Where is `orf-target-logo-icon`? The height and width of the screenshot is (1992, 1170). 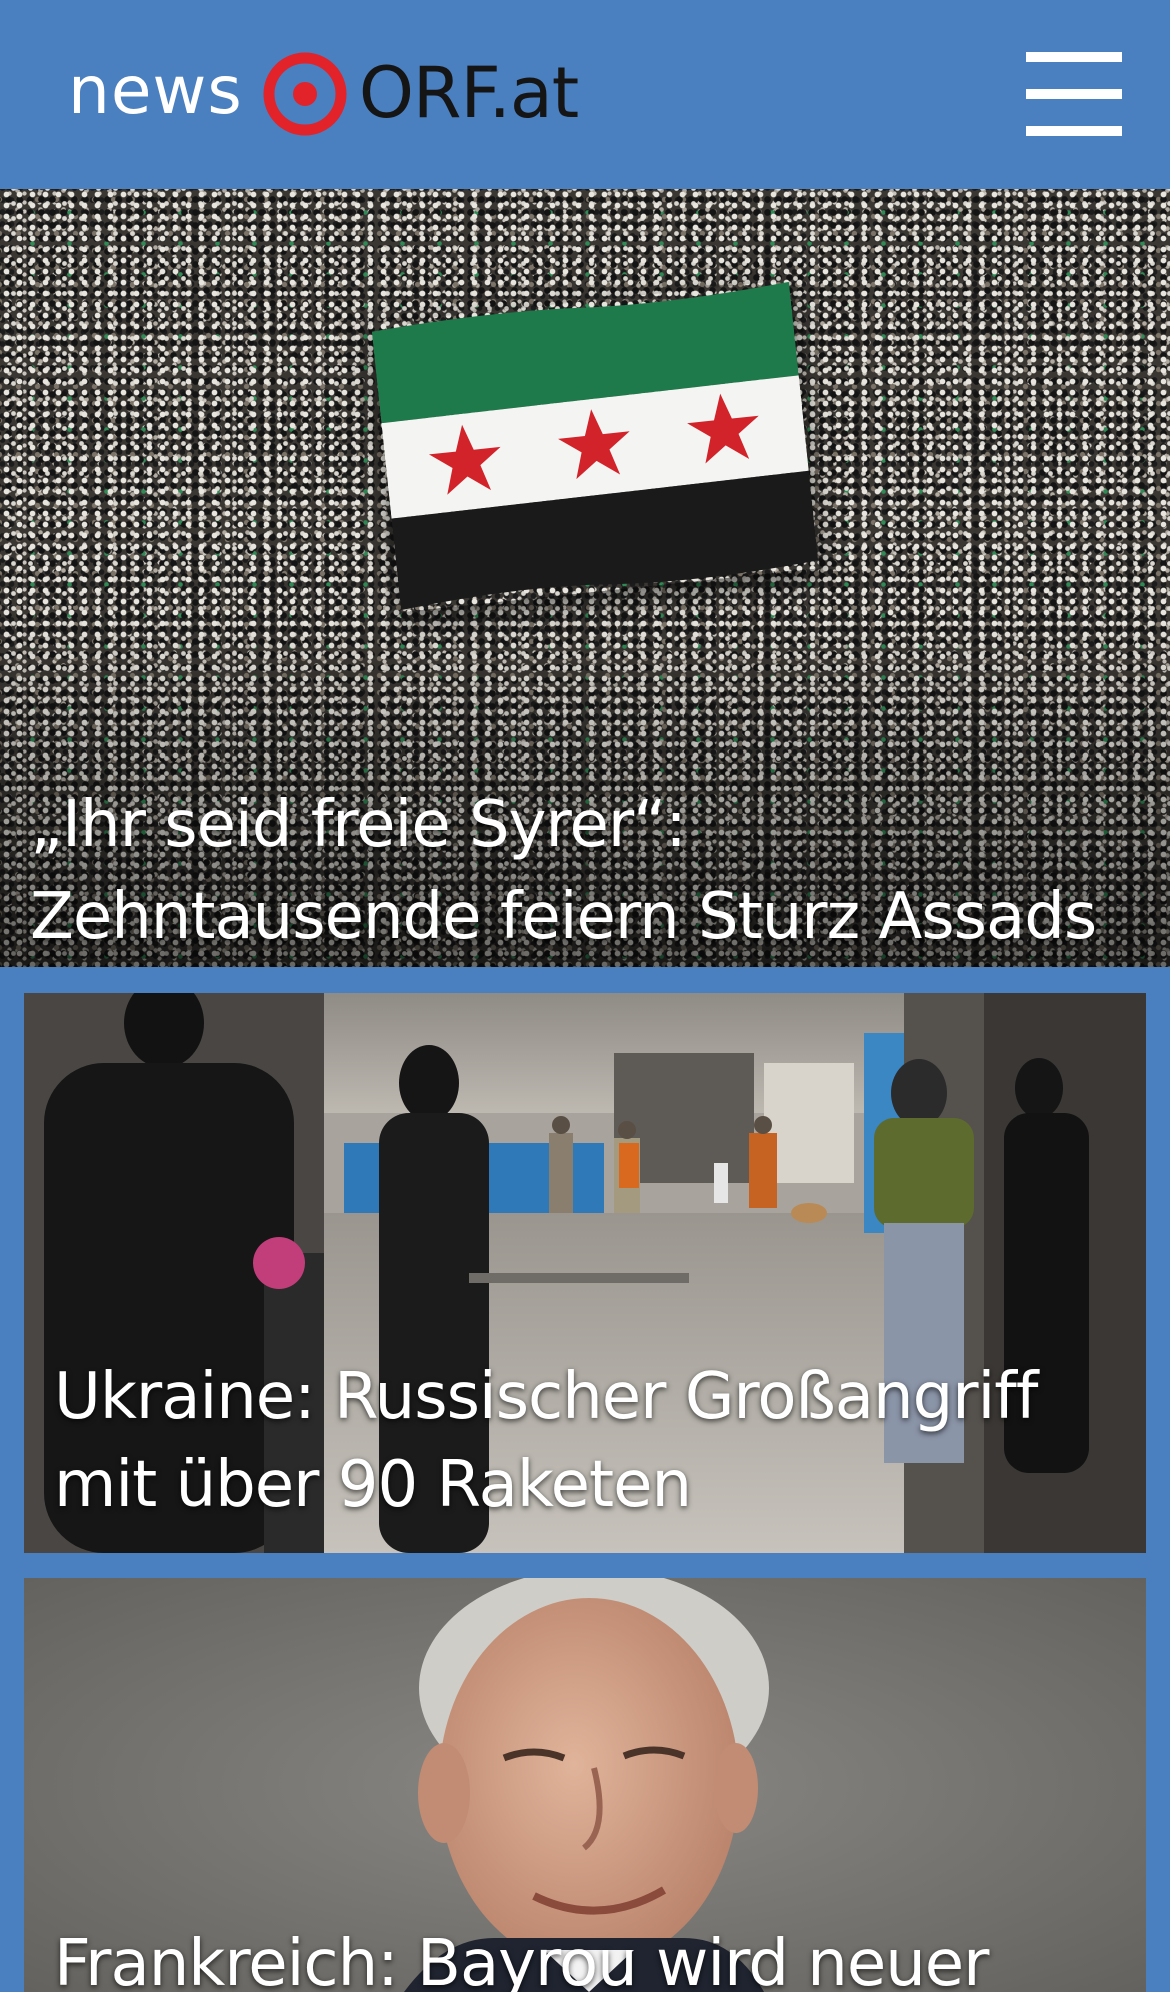 orf-target-logo-icon is located at coordinates (305, 94).